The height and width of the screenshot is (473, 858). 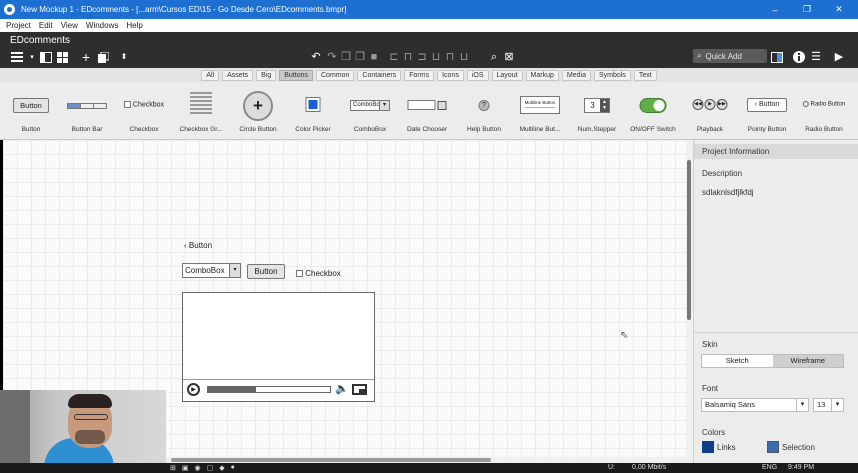 What do you see at coordinates (86, 57) in the screenshot?
I see `add-mockup-icon: +` at bounding box center [86, 57].